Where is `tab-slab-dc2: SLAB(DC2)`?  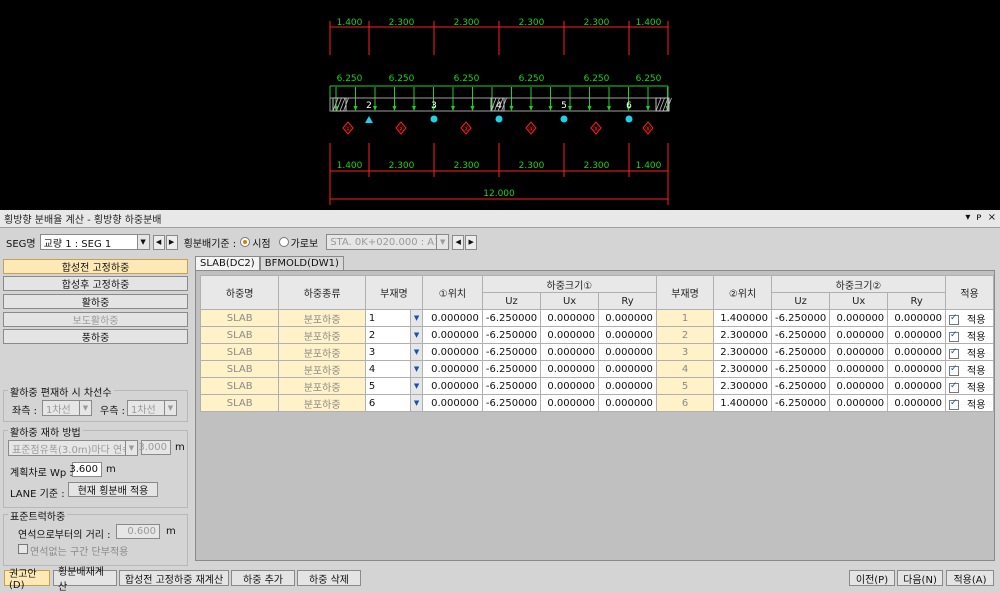
tab-slab-dc2: SLAB(DC2) is located at coordinates (227, 263).